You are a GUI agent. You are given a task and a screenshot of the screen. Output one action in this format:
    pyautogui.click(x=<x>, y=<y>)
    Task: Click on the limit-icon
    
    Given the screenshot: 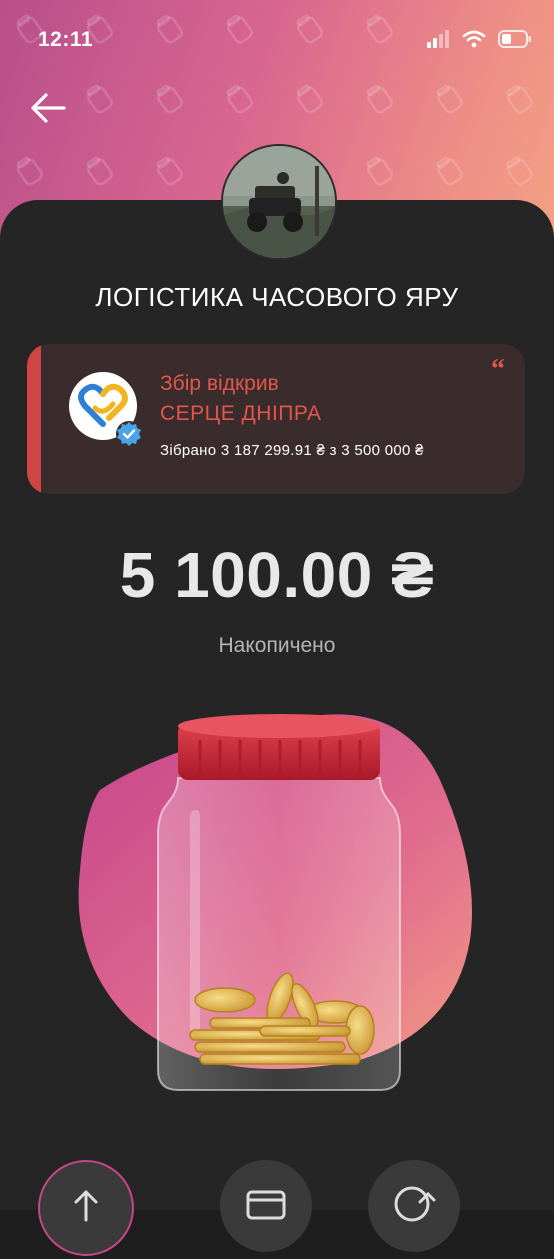 What is the action you would take?
    pyautogui.click(x=415, y=1204)
    